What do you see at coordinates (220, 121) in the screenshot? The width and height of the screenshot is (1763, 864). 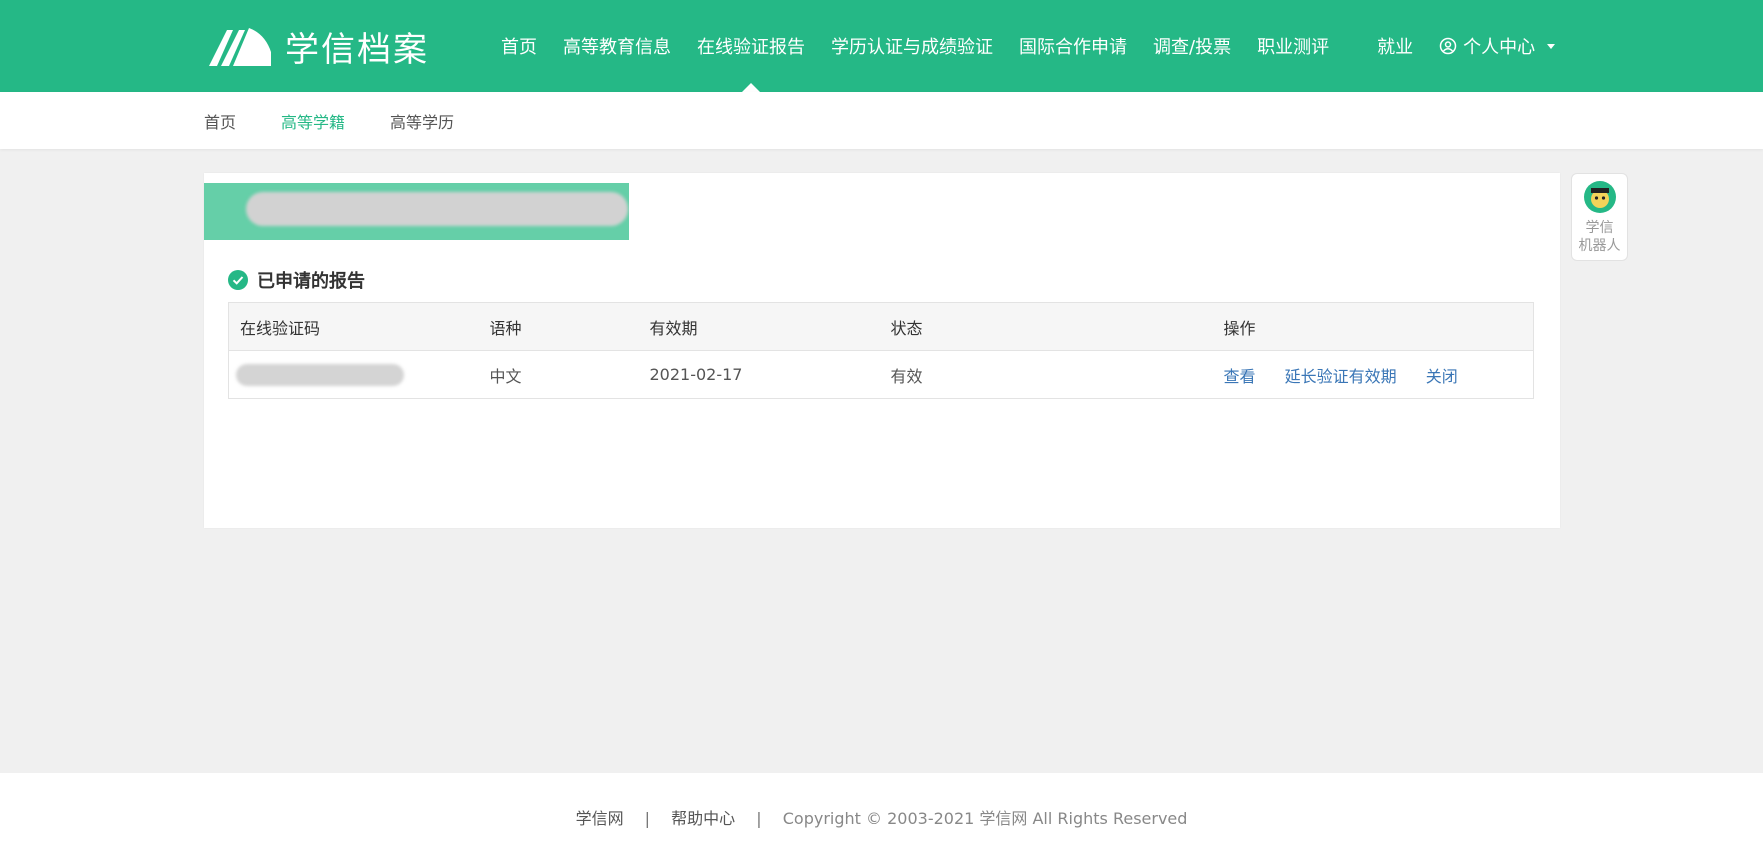 I see `subnav-home: 首页` at bounding box center [220, 121].